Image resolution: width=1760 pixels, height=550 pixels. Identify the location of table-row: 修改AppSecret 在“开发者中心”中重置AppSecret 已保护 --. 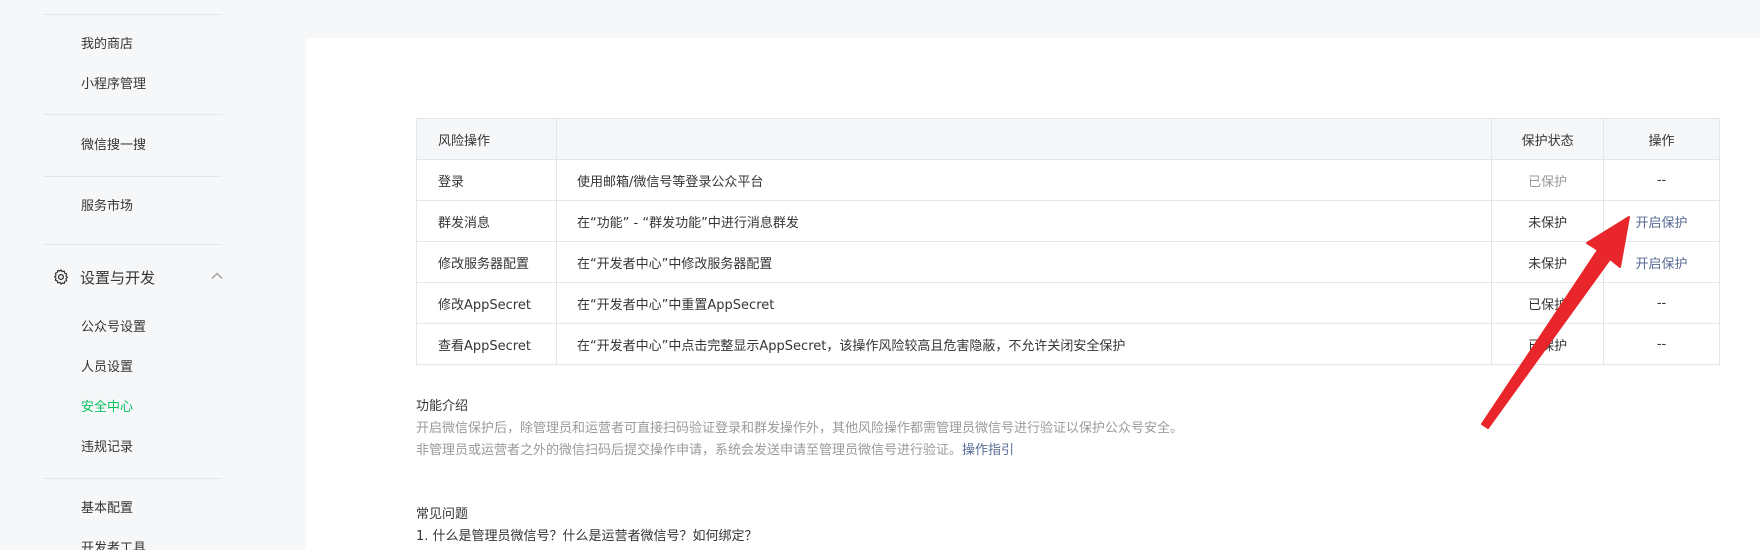
(1068, 303).